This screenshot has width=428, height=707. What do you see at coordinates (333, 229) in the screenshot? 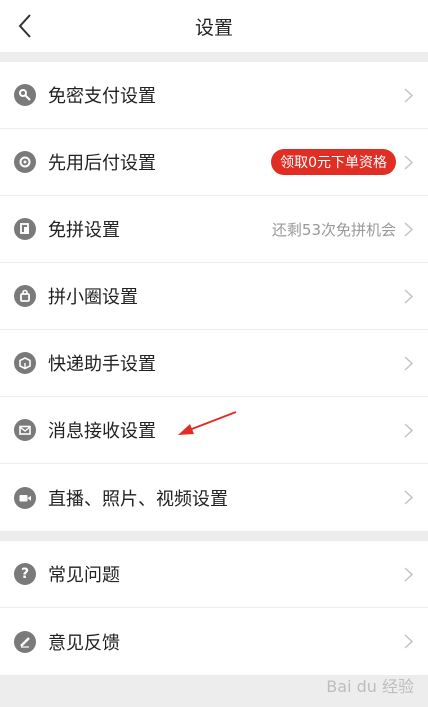
I see `remaining-count-hint: 还剩53次免拼机会` at bounding box center [333, 229].